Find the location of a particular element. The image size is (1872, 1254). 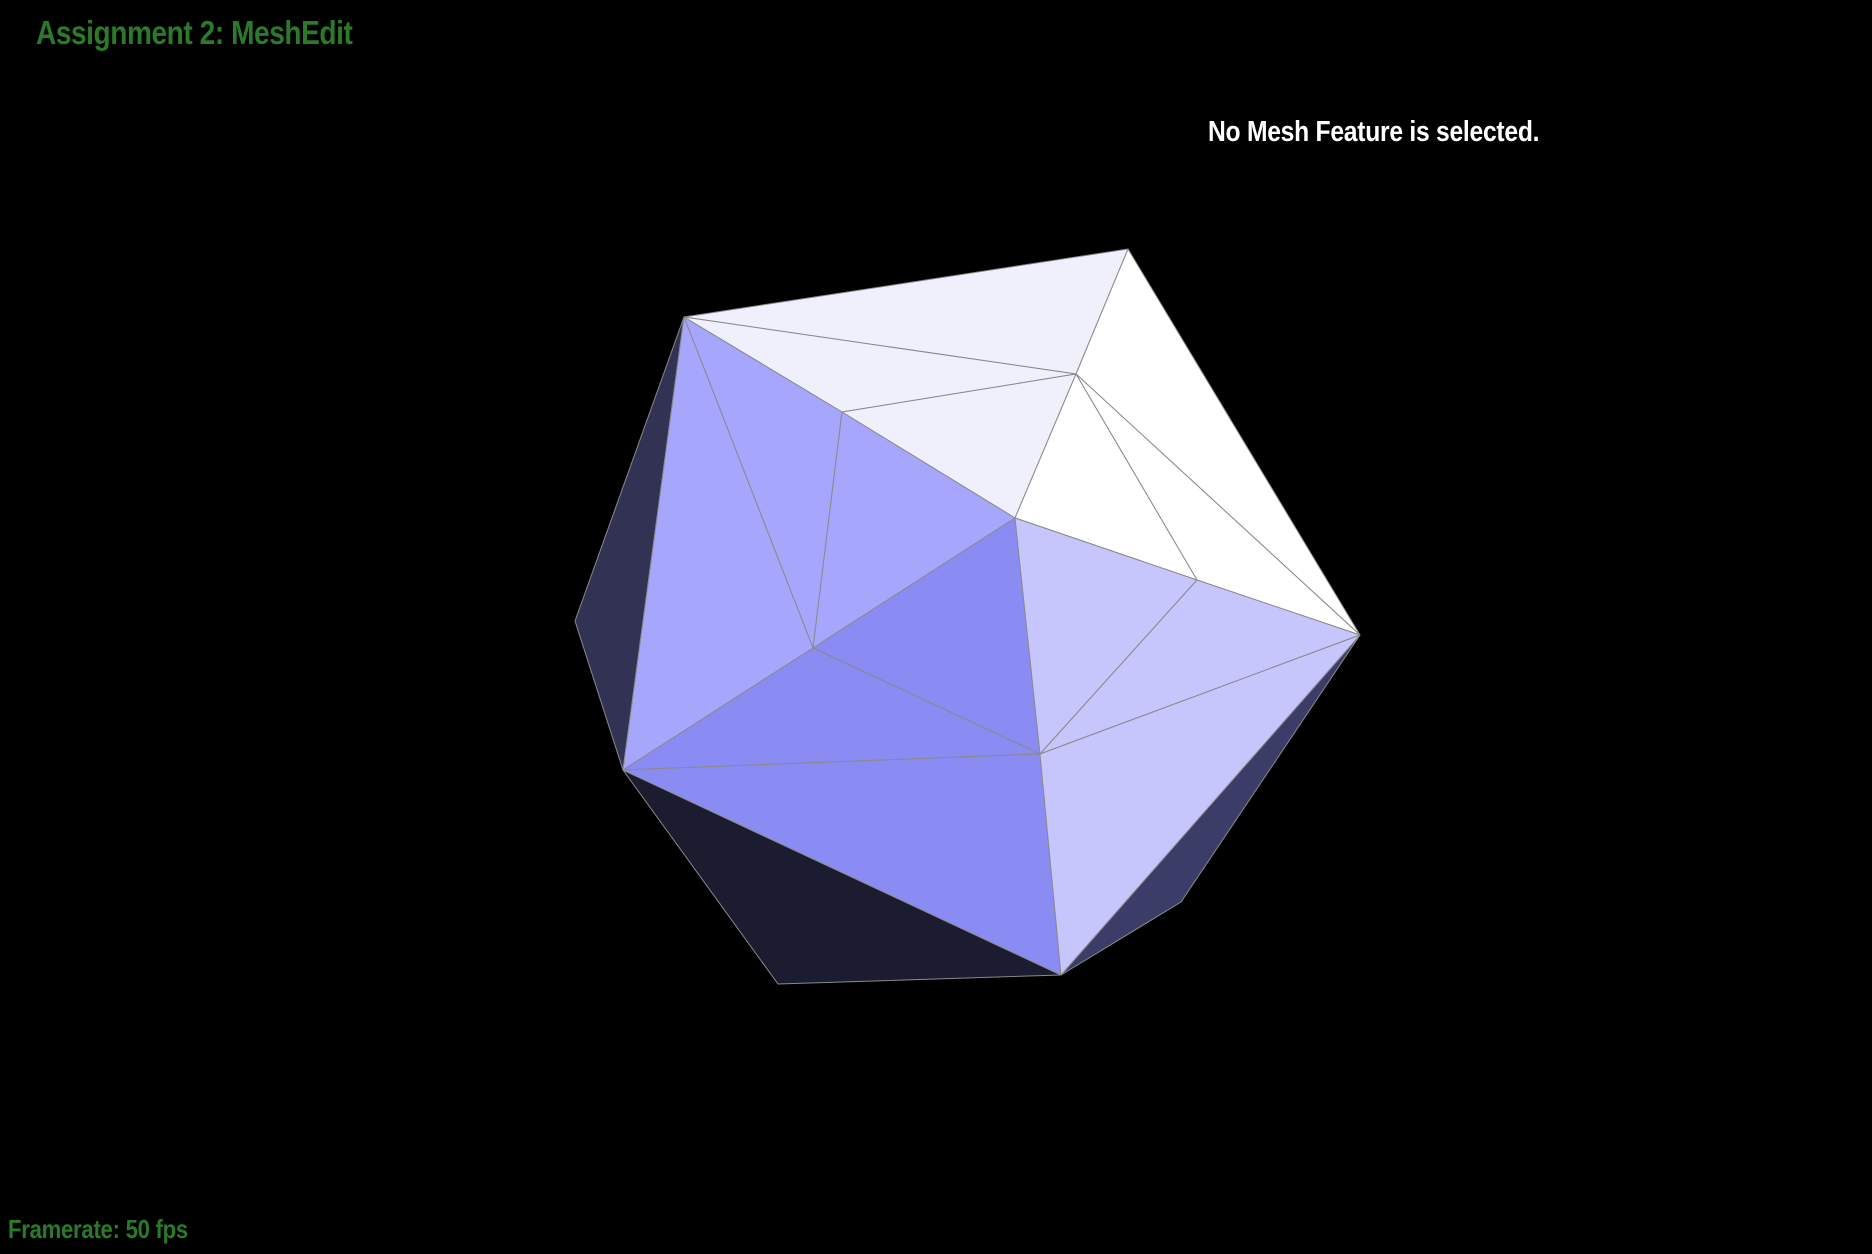

app-title: Assignment 2: MeshEdit is located at coordinates (194, 32).